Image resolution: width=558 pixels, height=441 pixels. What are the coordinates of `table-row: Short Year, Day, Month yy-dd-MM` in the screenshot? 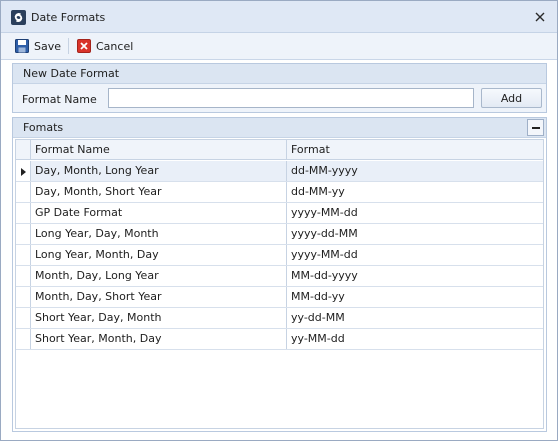 It's located at (279, 318).